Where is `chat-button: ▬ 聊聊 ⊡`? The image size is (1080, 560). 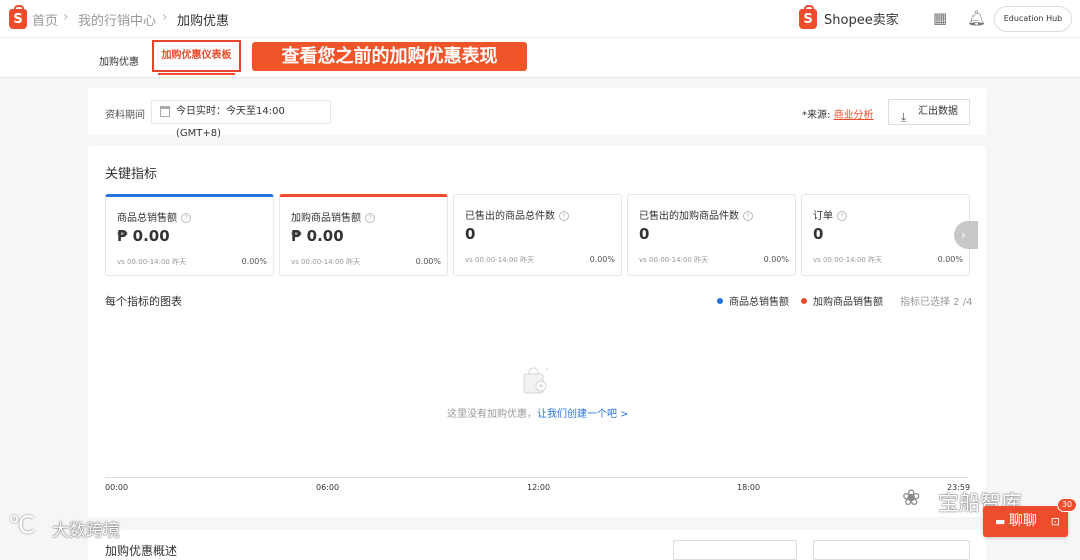 chat-button: ▬ 聊聊 ⊡ is located at coordinates (1025, 521).